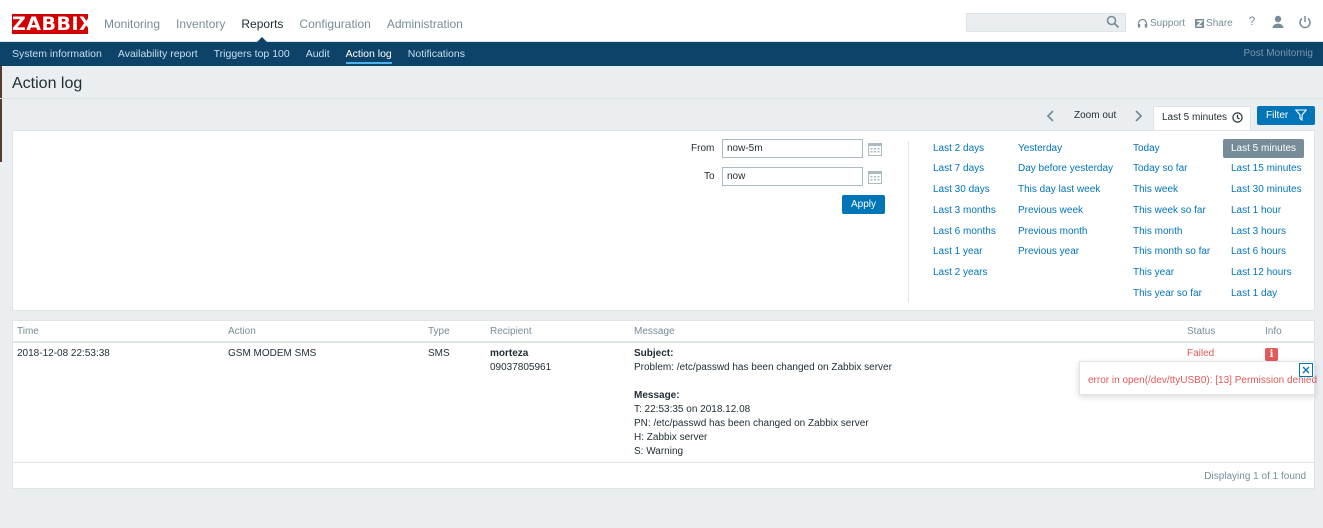 The image size is (1323, 528). Describe the element at coordinates (1153, 272) in the screenshot. I see `quick-range-this-year: This year` at that location.